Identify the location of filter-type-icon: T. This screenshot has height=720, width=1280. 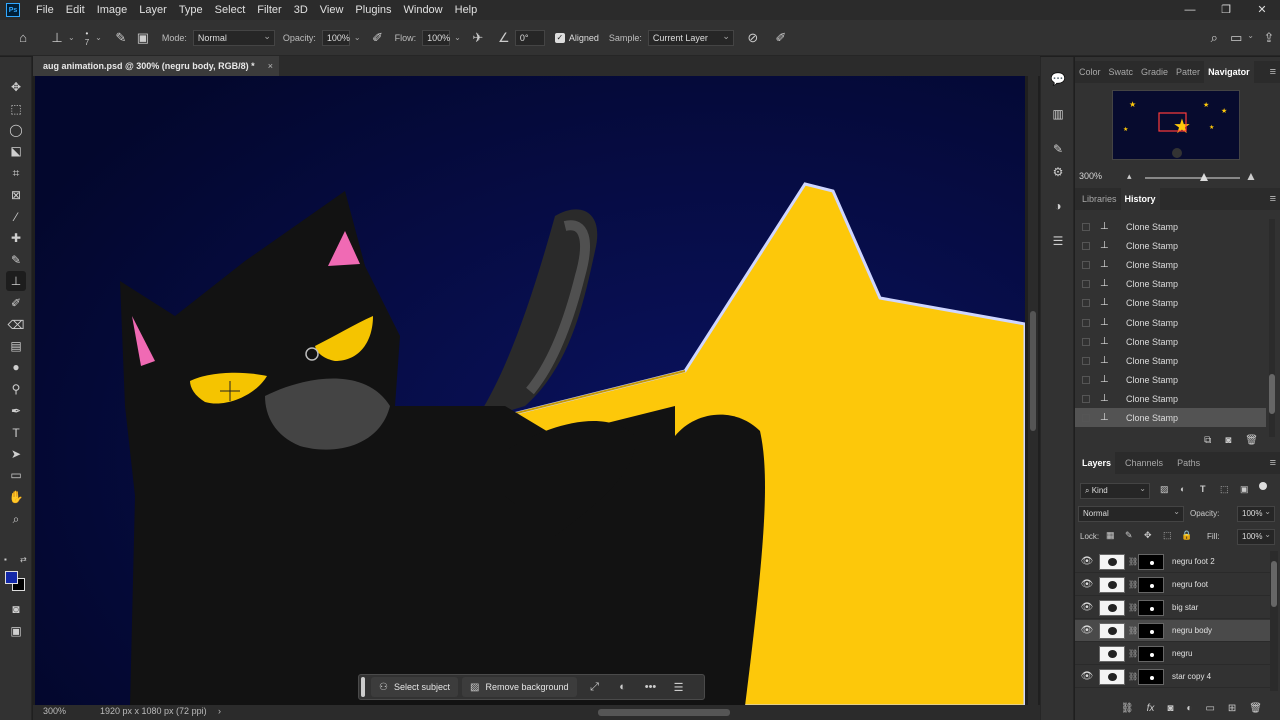
(1203, 489).